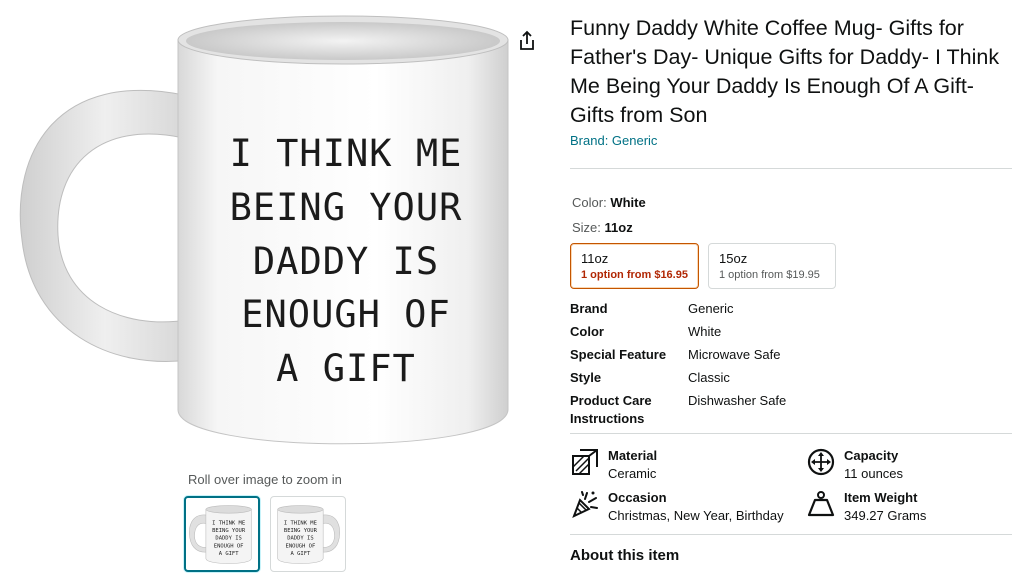 This screenshot has height=582, width=1027. Describe the element at coordinates (791, 309) in the screenshot. I see `spec-row: Brand Generic` at that location.